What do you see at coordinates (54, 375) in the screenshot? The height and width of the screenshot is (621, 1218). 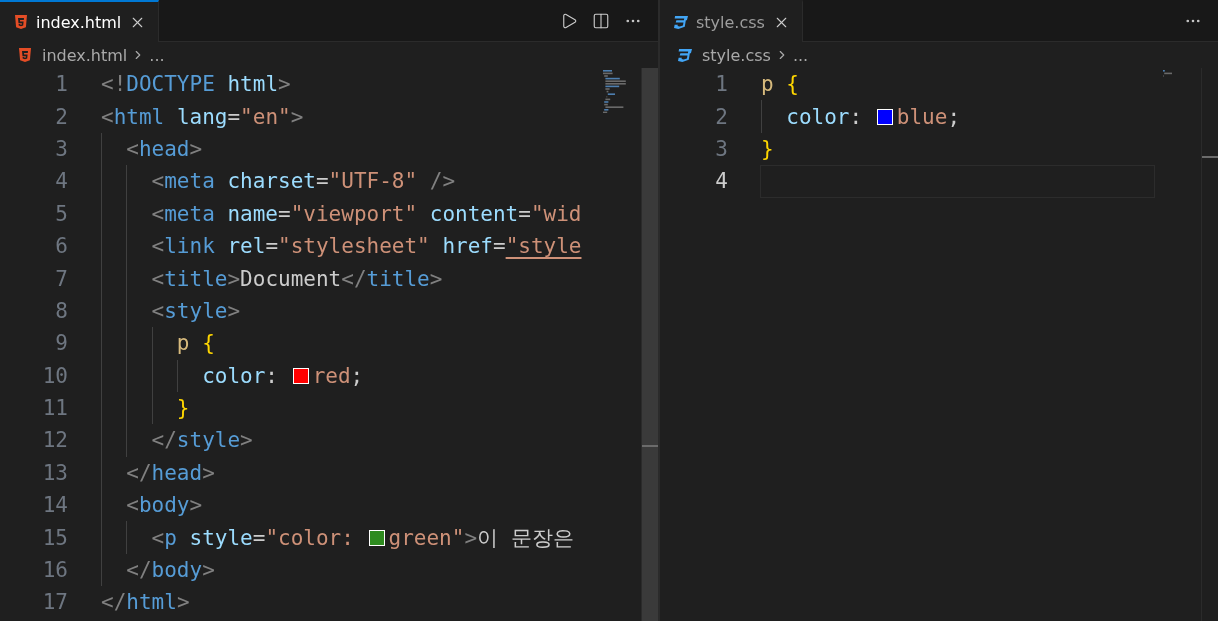 I see `line-number: 10` at bounding box center [54, 375].